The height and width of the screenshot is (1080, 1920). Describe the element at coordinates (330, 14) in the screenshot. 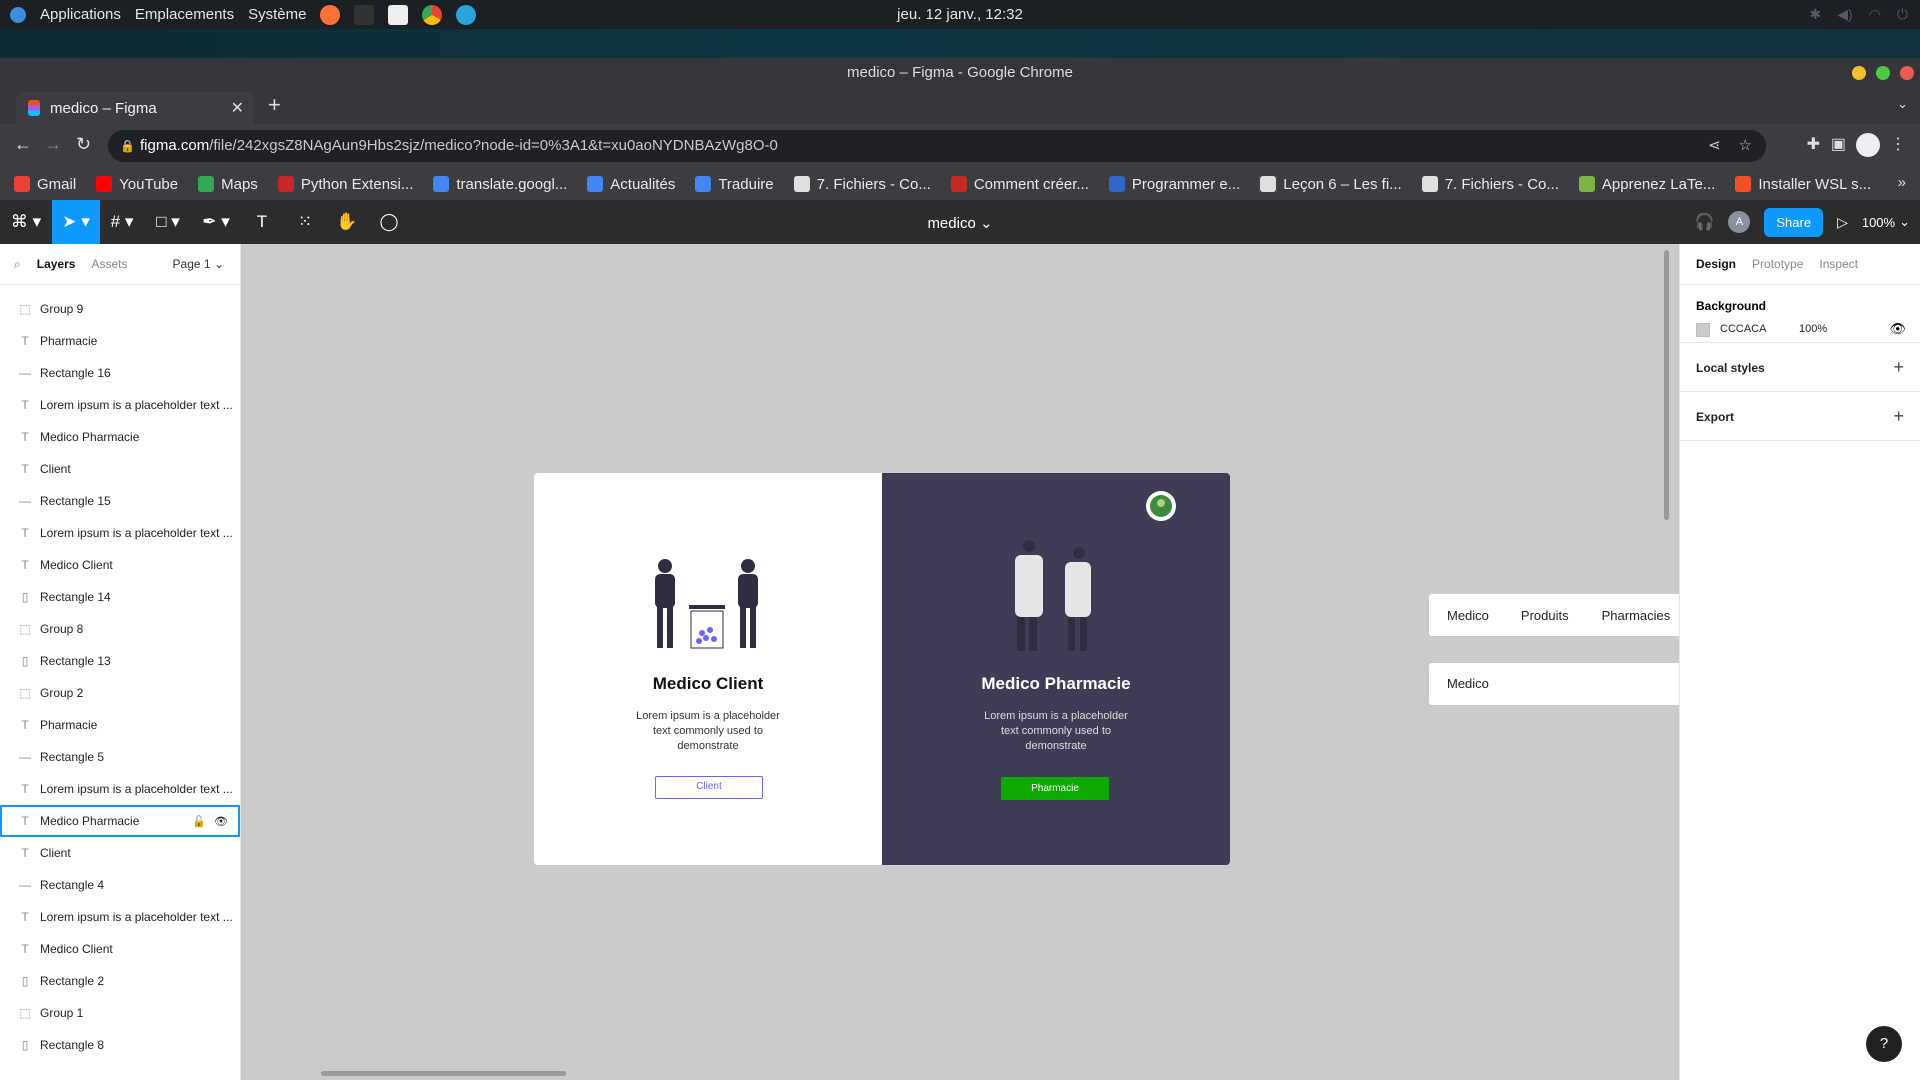

I see `firefox-icon` at that location.